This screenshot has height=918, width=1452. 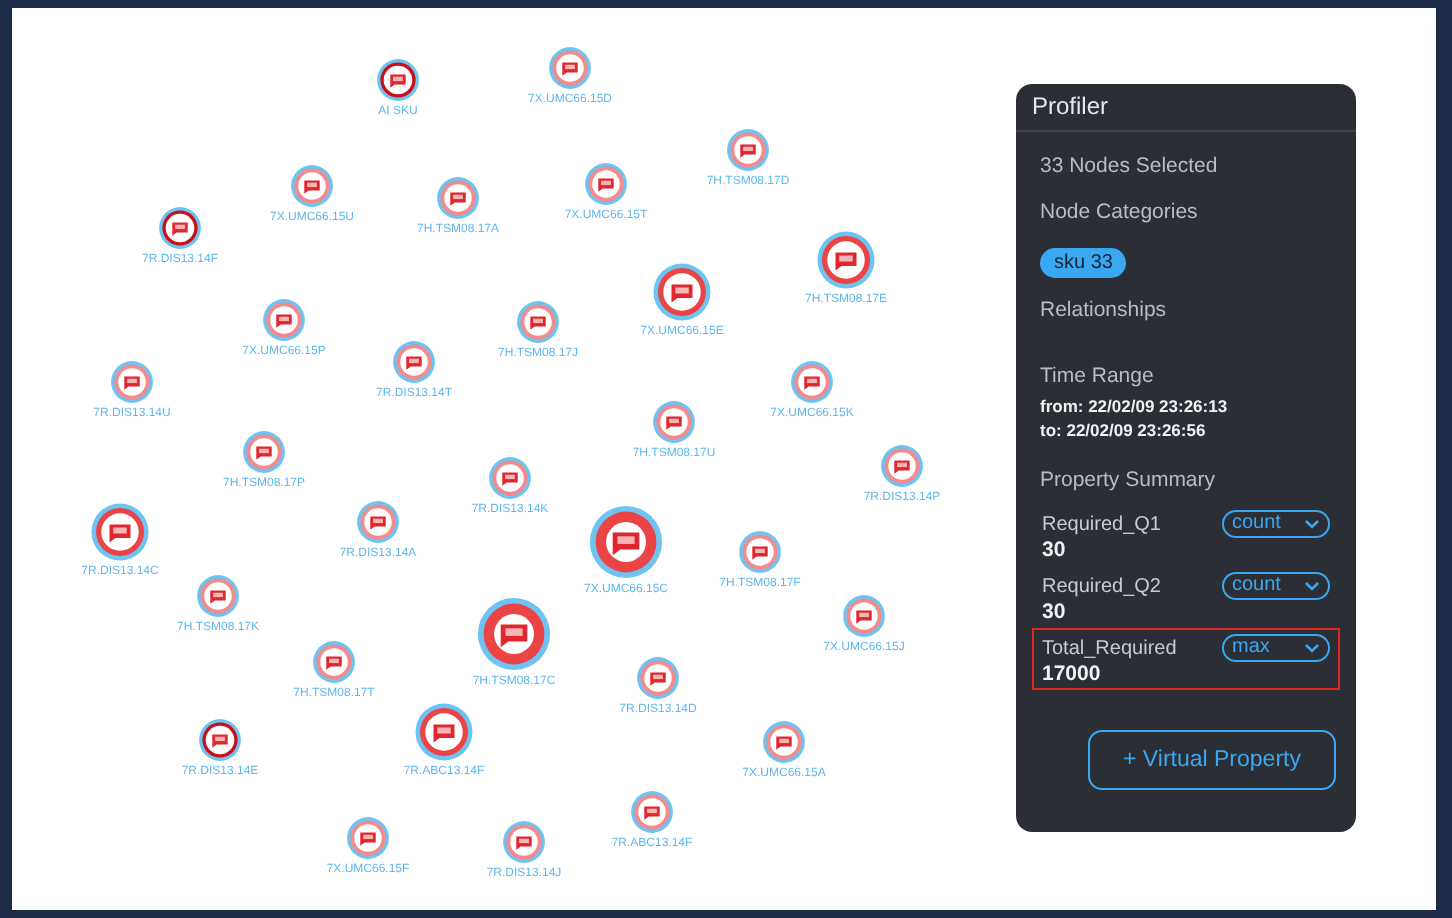 I want to click on time-to: to: 22/02/09 23:26:56, so click(x=1124, y=430).